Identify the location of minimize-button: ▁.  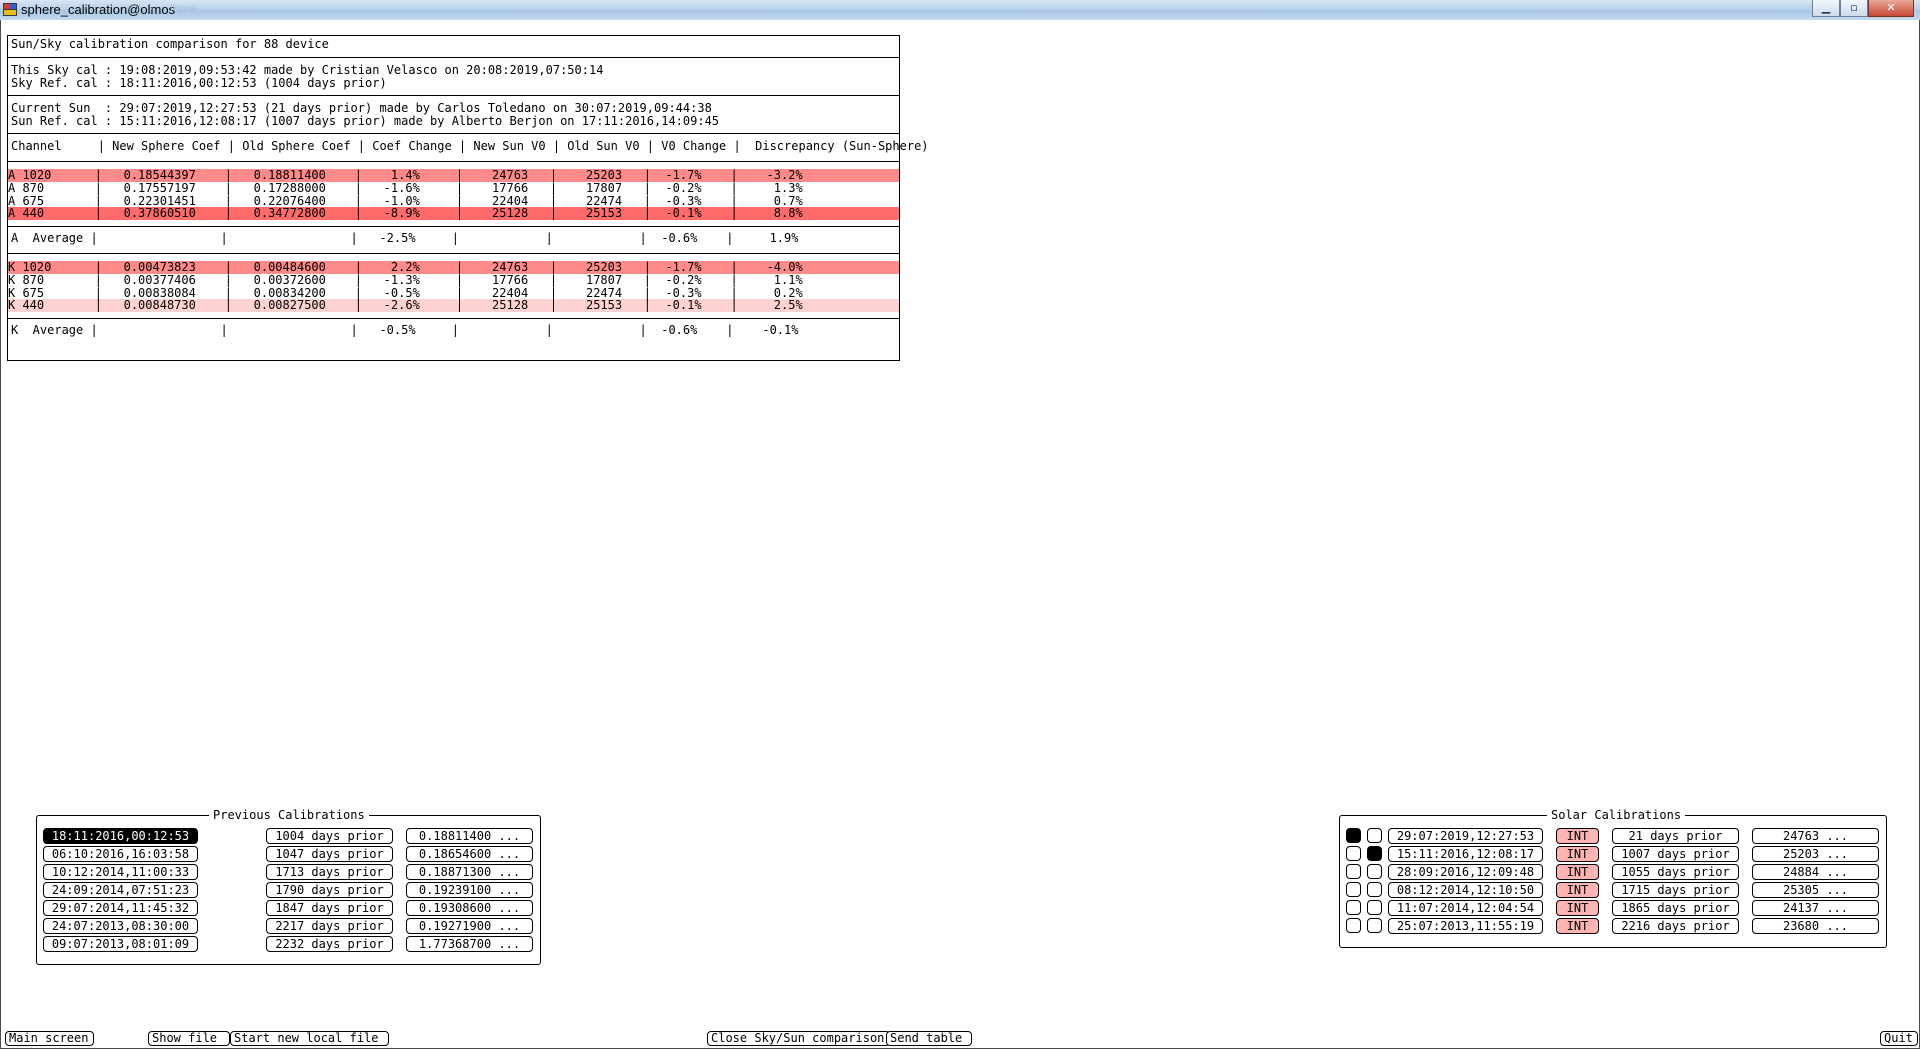
(1826, 8).